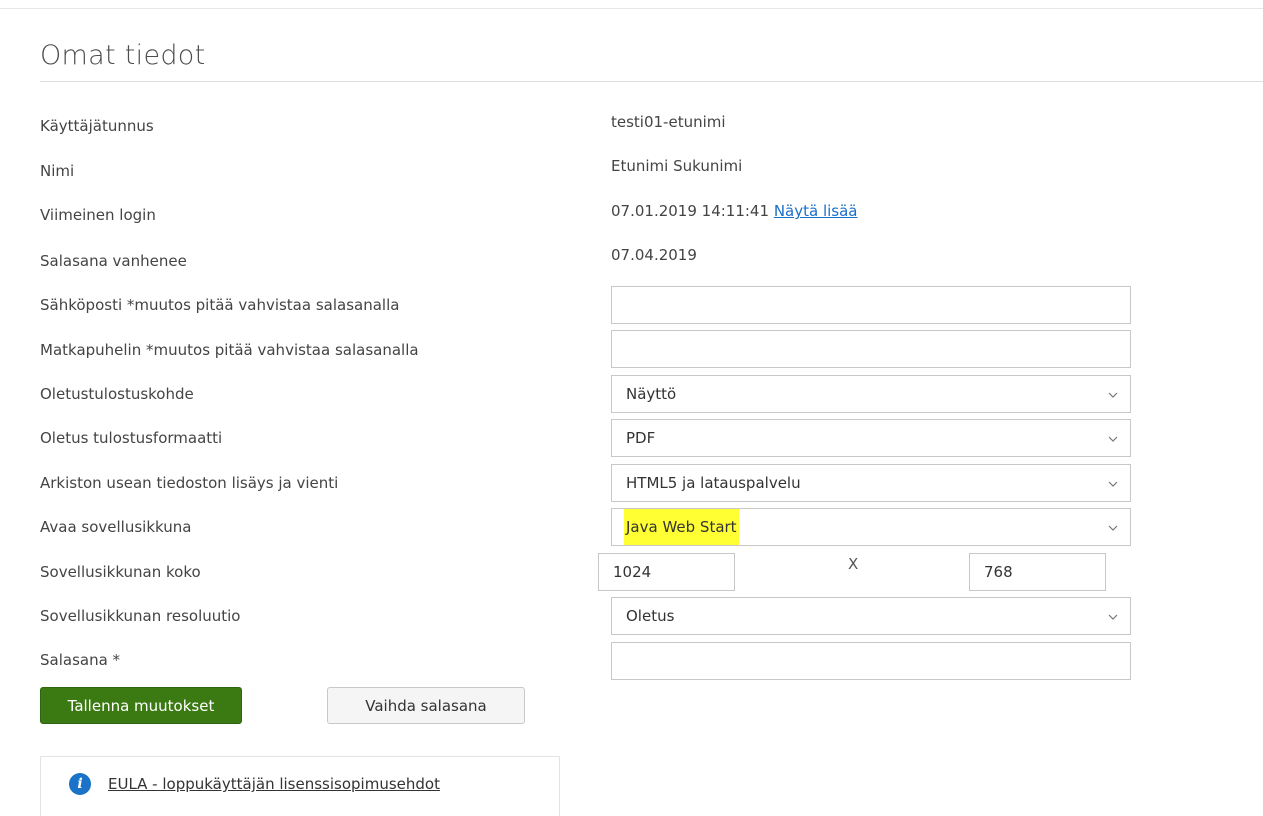 The width and height of the screenshot is (1263, 816). Describe the element at coordinates (871, 616) in the screenshot. I see `window-resolution-select: Oletus` at that location.